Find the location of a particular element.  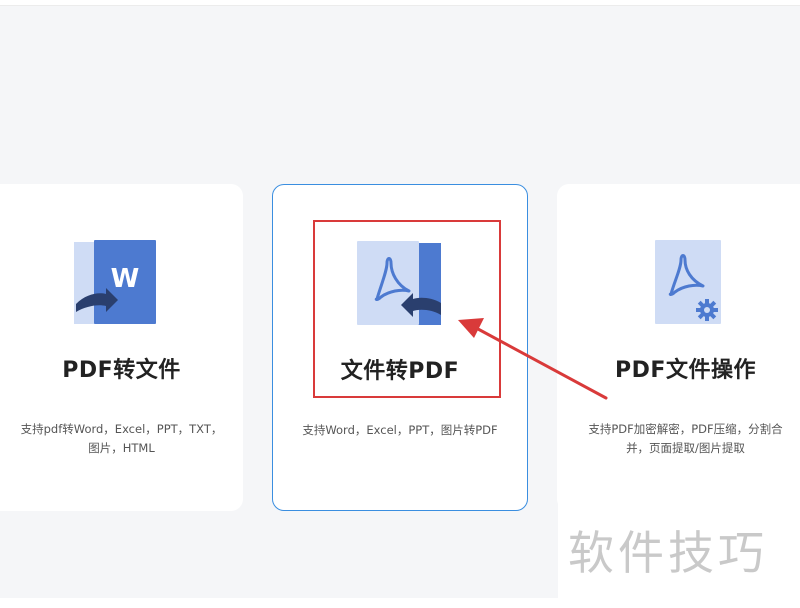

card-title: PDF转文件 is located at coordinates (121, 370).